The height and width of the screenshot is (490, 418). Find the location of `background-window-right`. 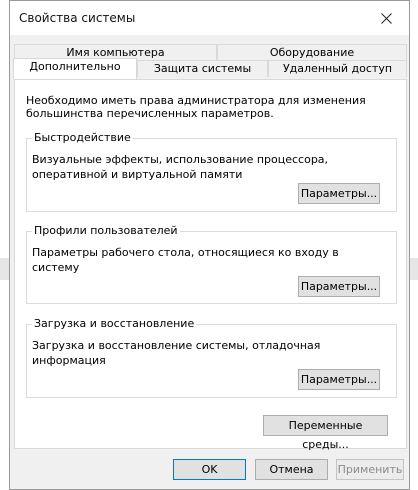

background-window-right is located at coordinates (414, 245).